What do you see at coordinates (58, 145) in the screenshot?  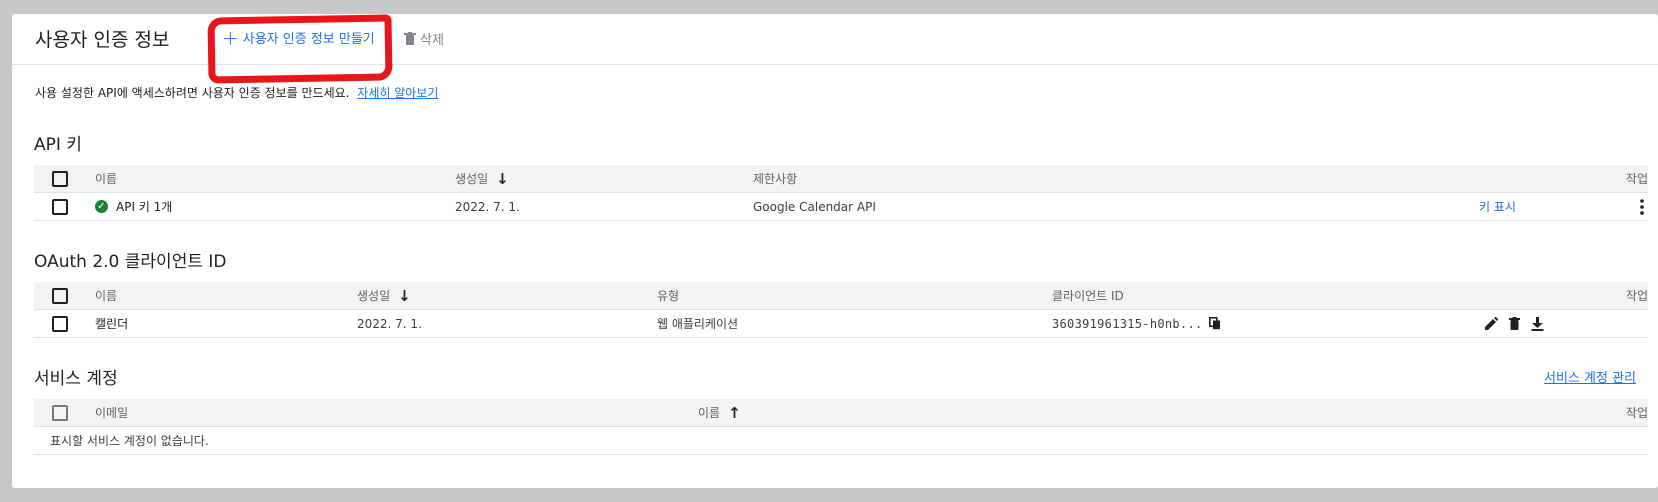 I see `api-keys-title: API 키` at bounding box center [58, 145].